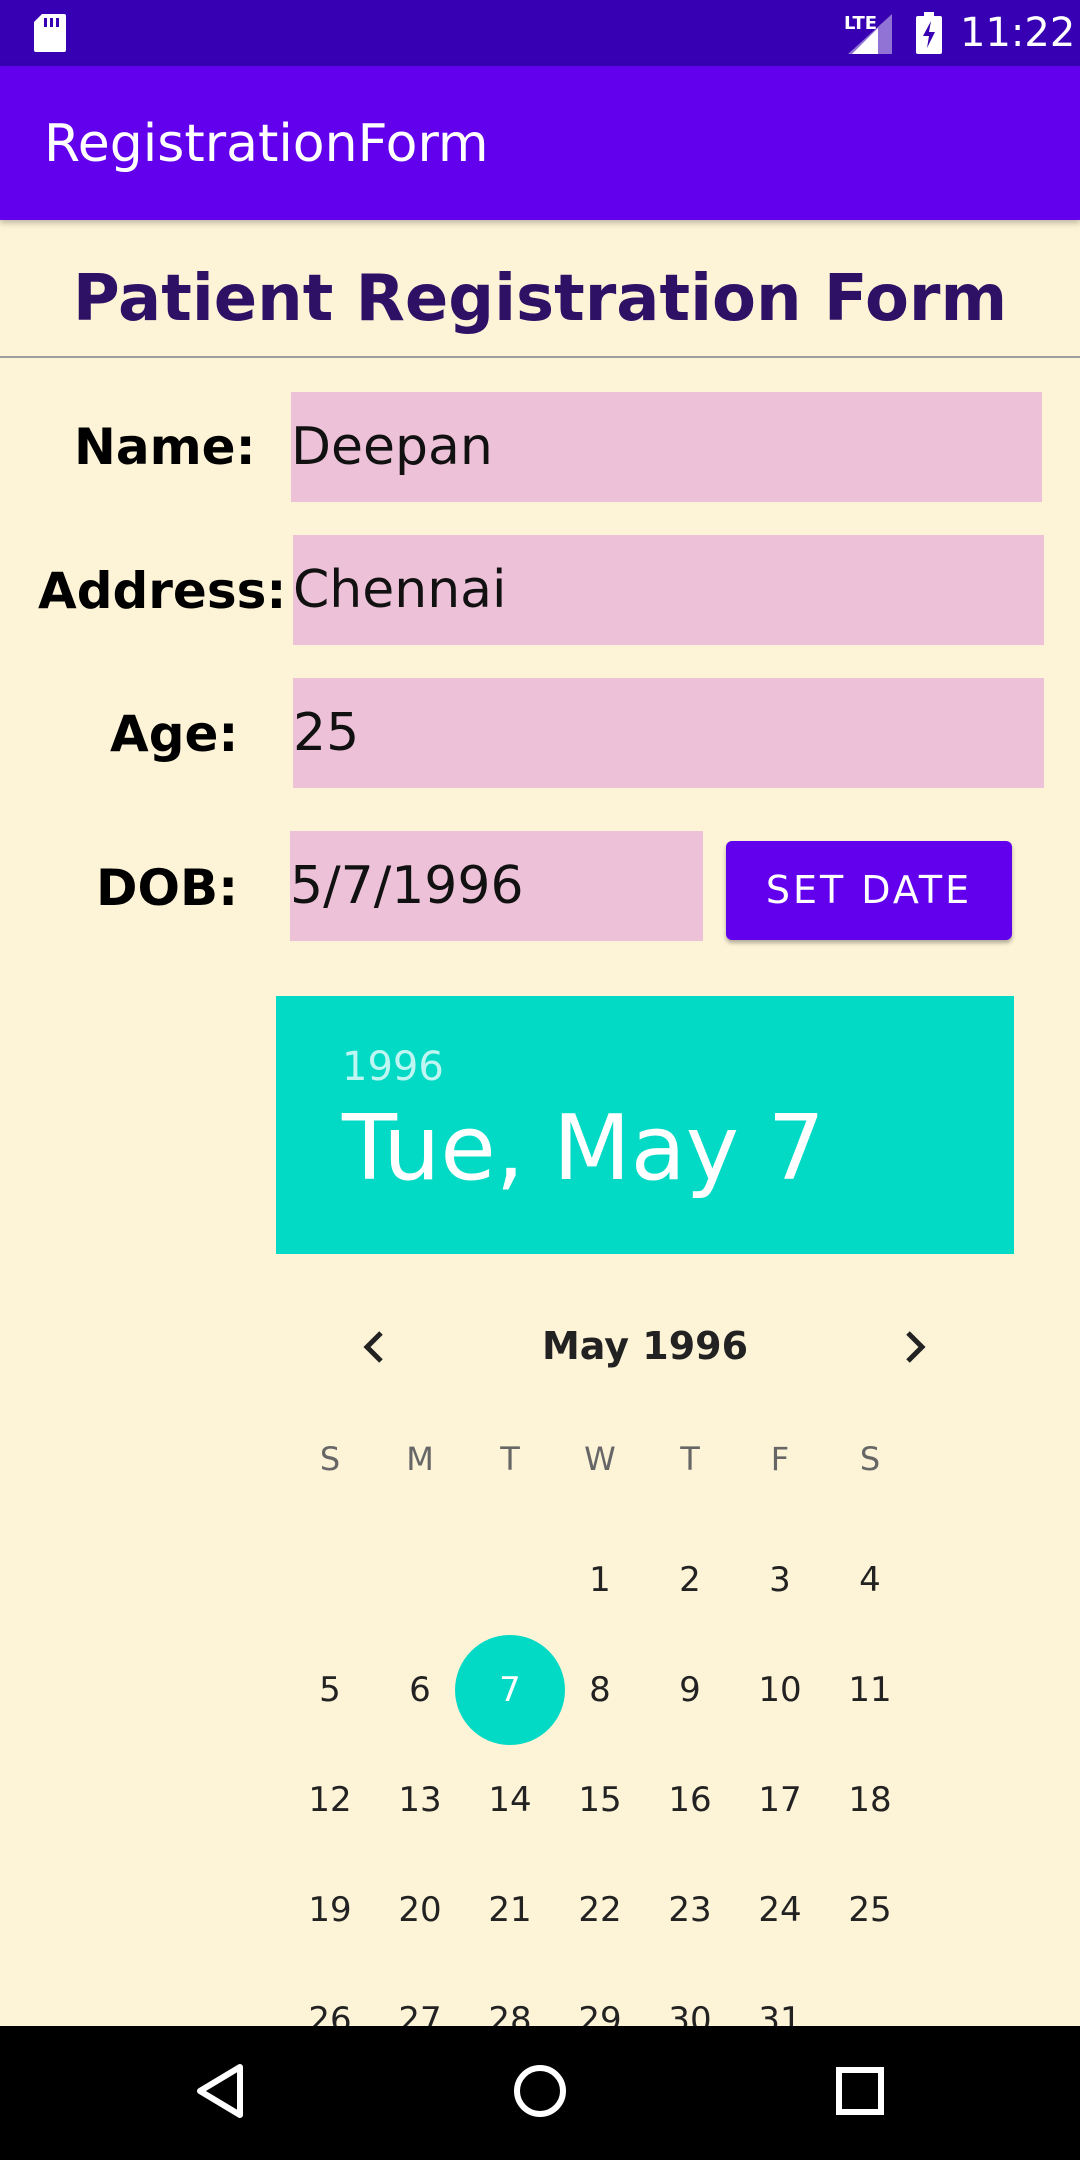  I want to click on dob-label: DOB:, so click(167, 888).